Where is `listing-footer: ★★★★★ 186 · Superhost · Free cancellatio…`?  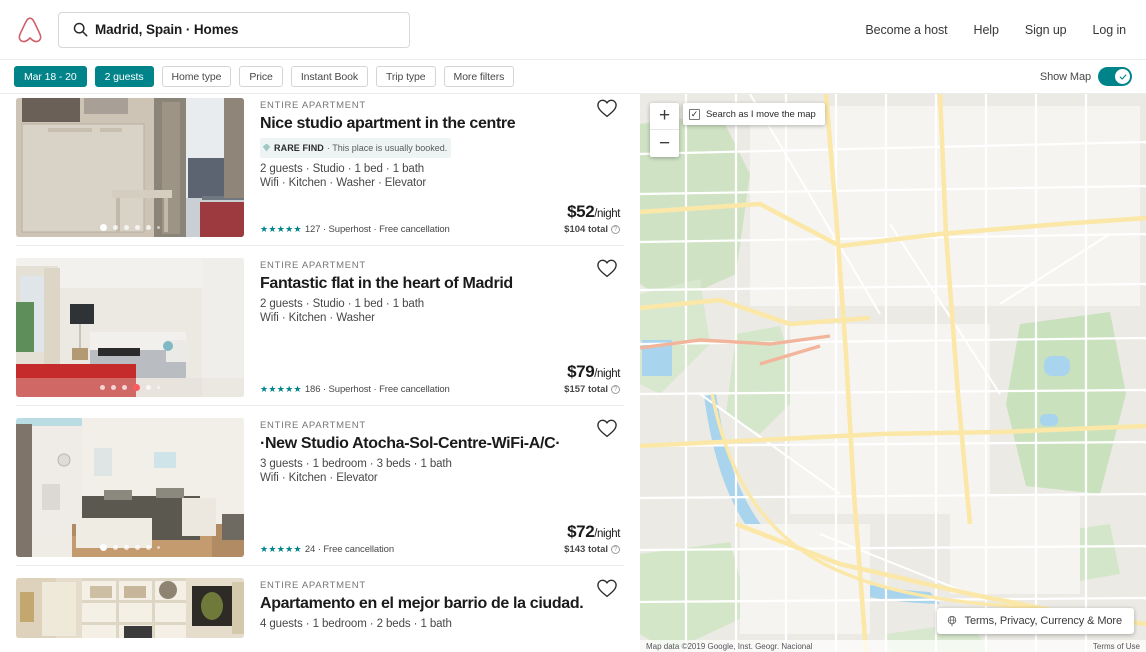 listing-footer: ★★★★★ 186 · Superhost · Free cancellatio… is located at coordinates (440, 378).